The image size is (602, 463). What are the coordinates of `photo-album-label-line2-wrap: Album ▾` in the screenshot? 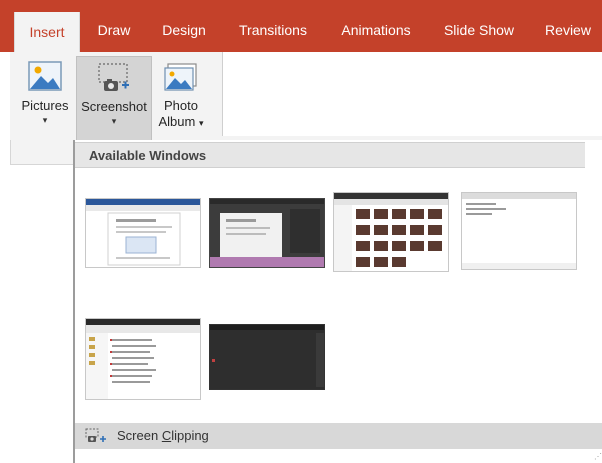 It's located at (181, 122).